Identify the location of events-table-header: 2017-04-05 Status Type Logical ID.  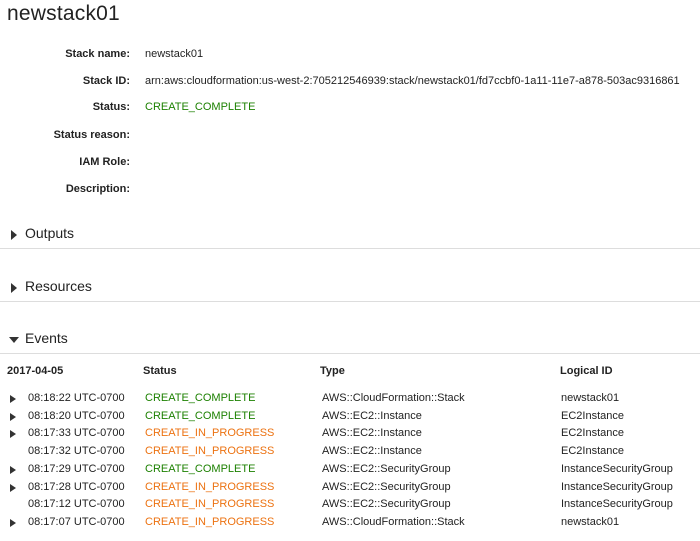
(350, 371).